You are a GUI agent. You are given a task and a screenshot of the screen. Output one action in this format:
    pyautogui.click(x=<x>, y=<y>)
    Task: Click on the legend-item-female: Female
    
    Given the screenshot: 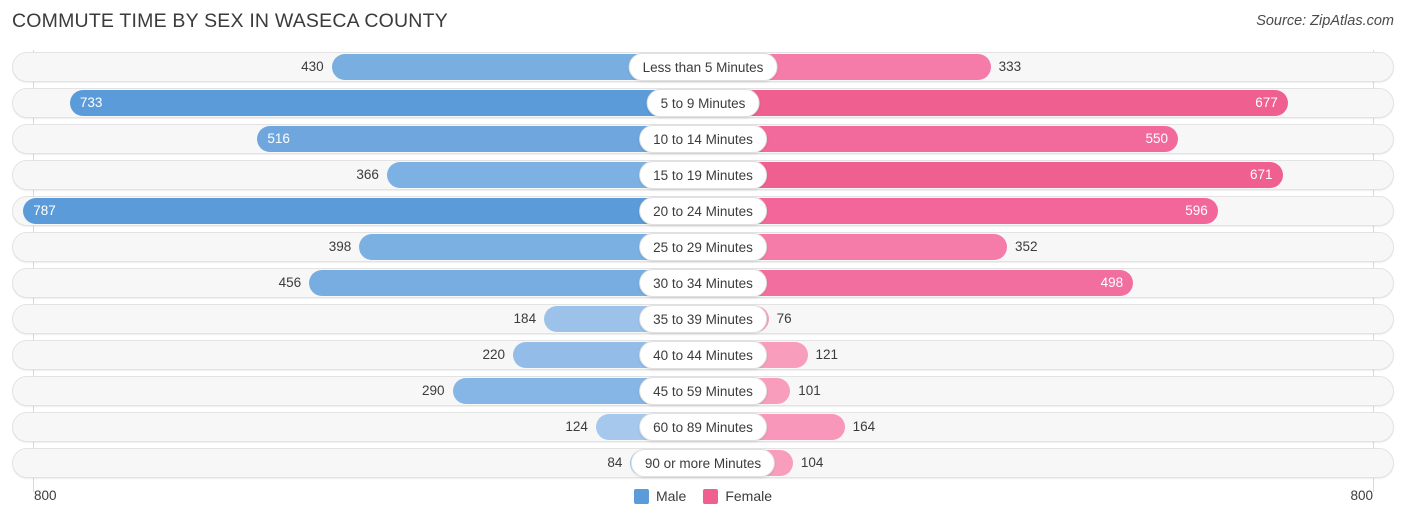 What is the action you would take?
    pyautogui.click(x=737, y=496)
    